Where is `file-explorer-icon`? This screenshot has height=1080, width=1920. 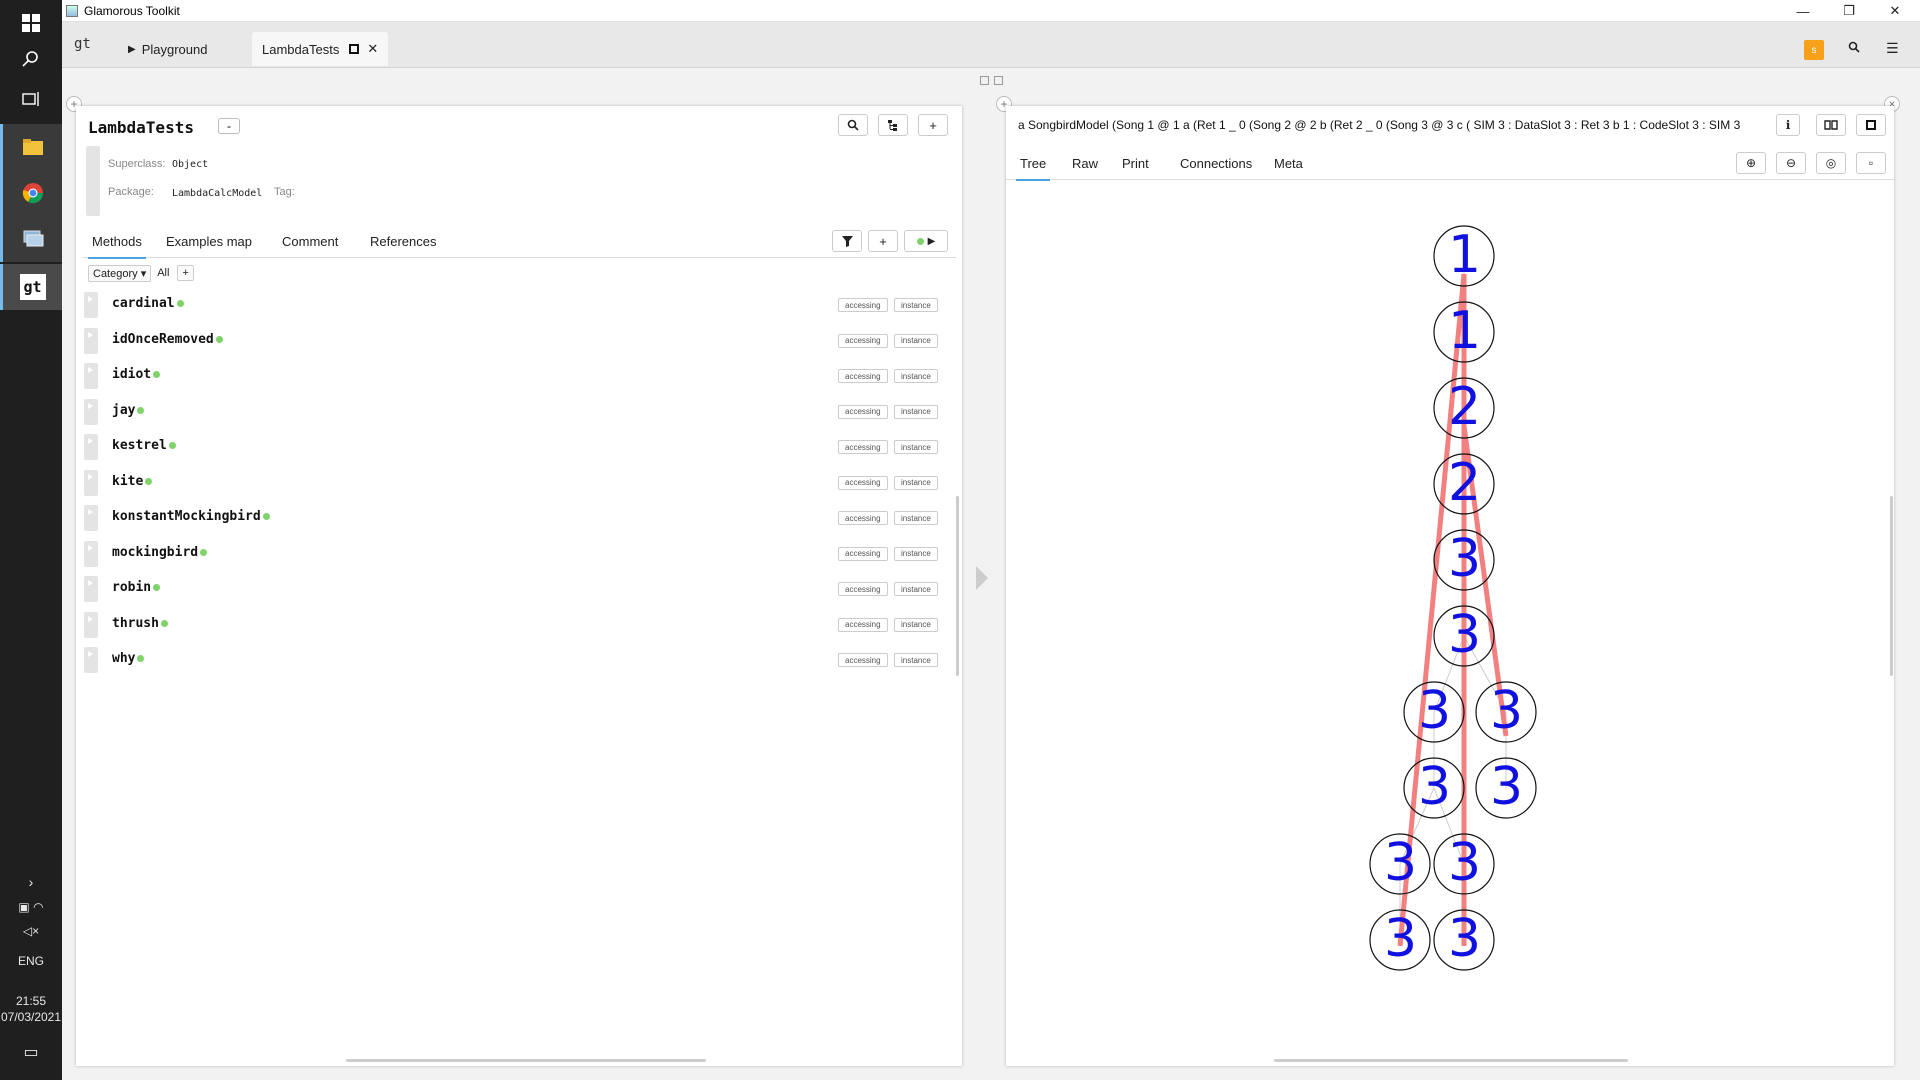
file-explorer-icon is located at coordinates (31, 147).